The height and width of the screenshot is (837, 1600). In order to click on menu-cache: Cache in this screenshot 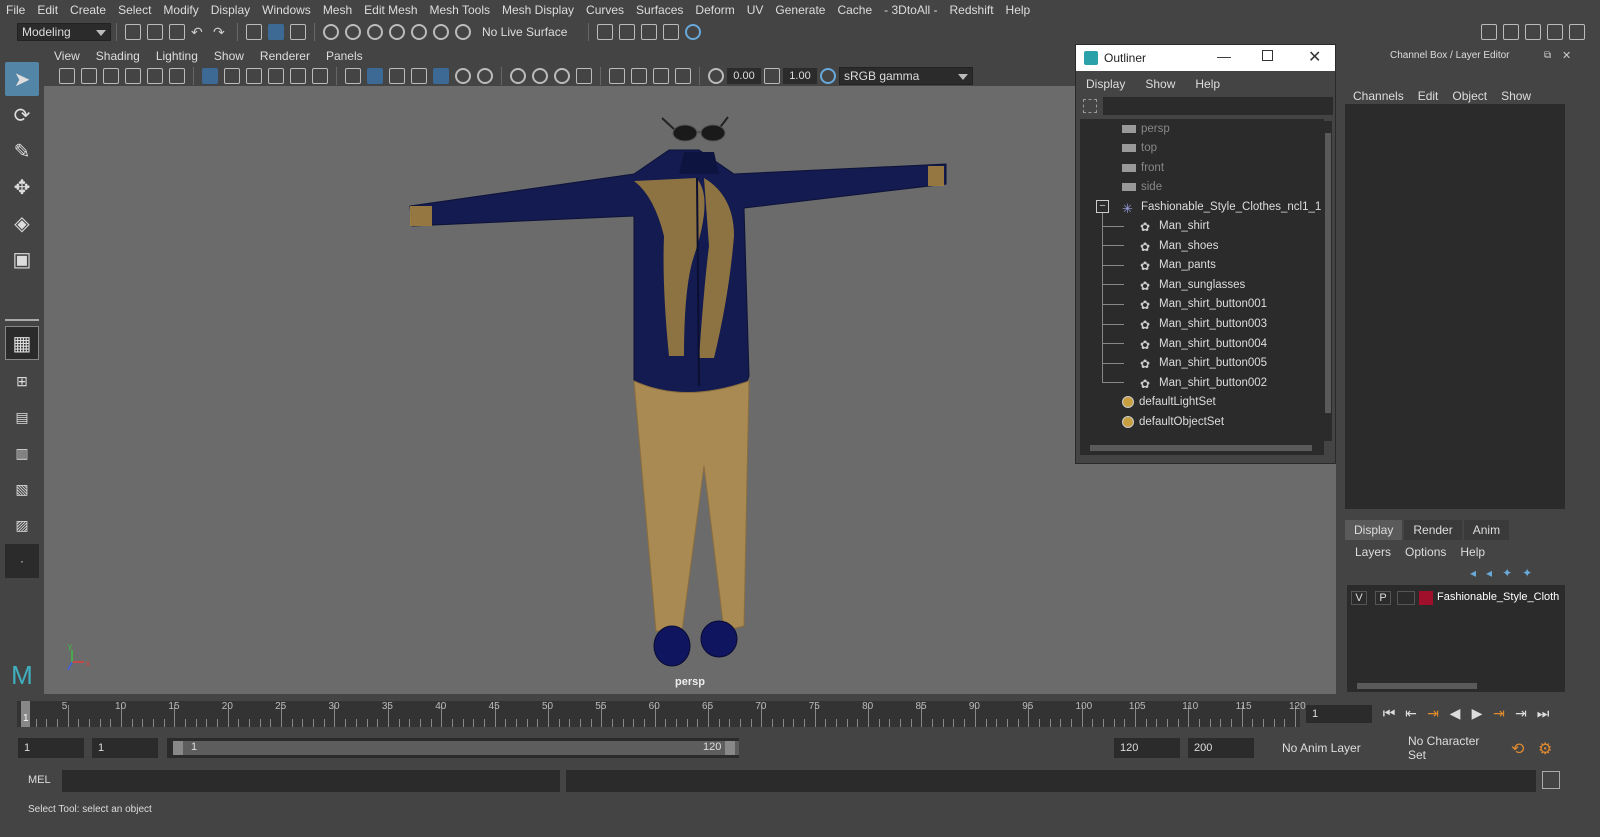, I will do `click(854, 10)`.